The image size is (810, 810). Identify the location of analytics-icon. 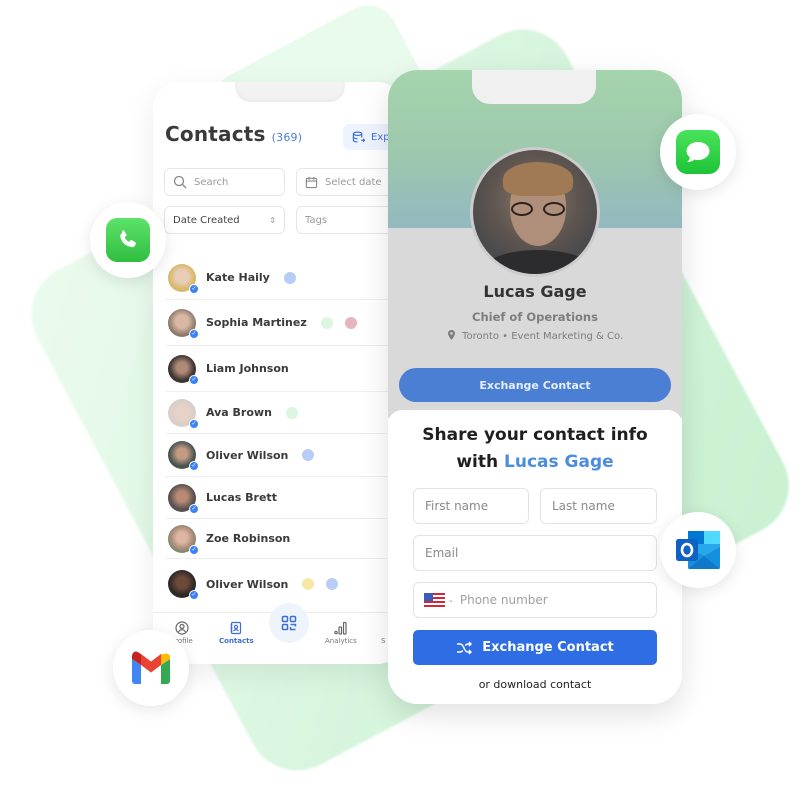
(340, 628).